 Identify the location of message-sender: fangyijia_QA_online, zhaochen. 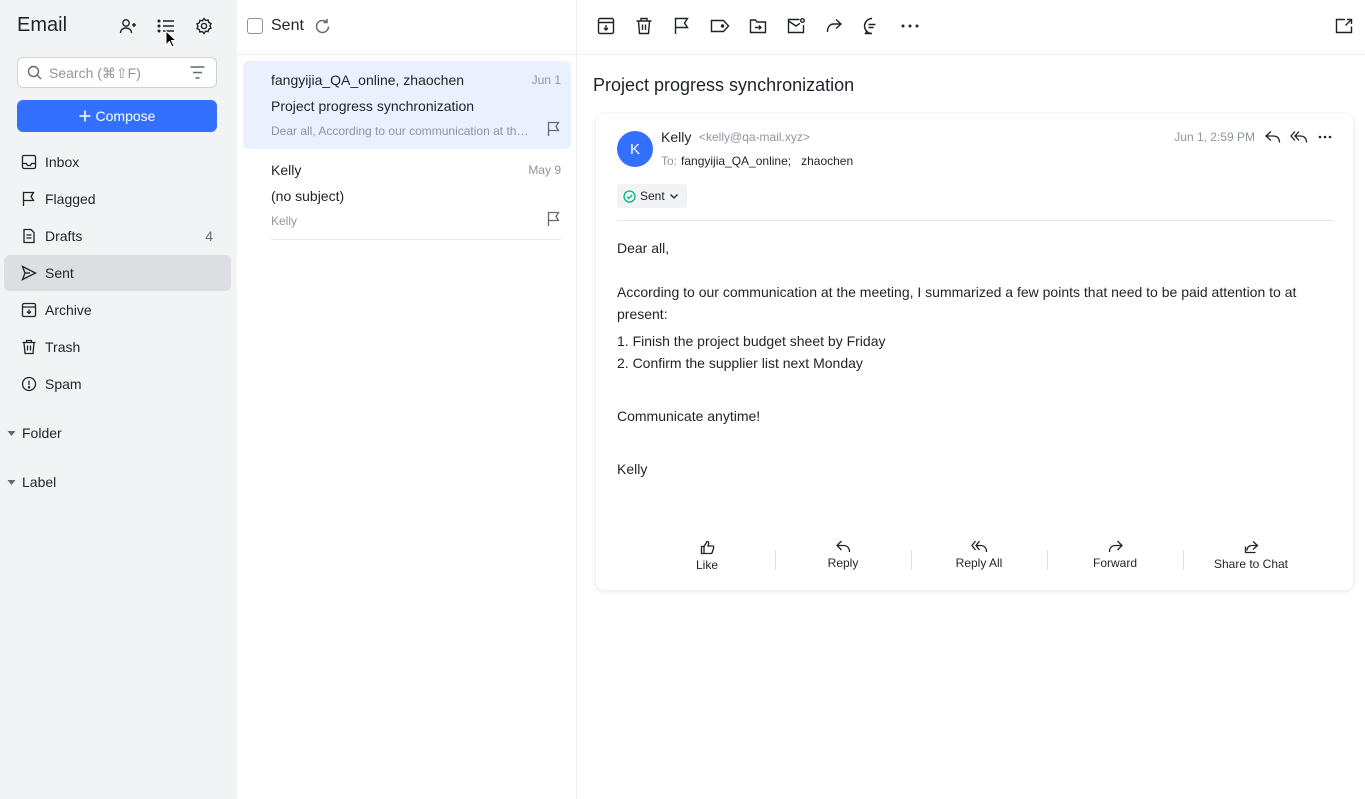
(368, 80).